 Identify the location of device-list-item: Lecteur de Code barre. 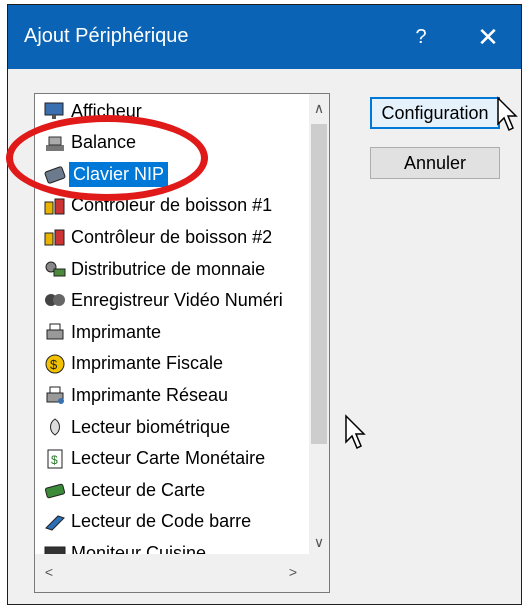
(173, 522).